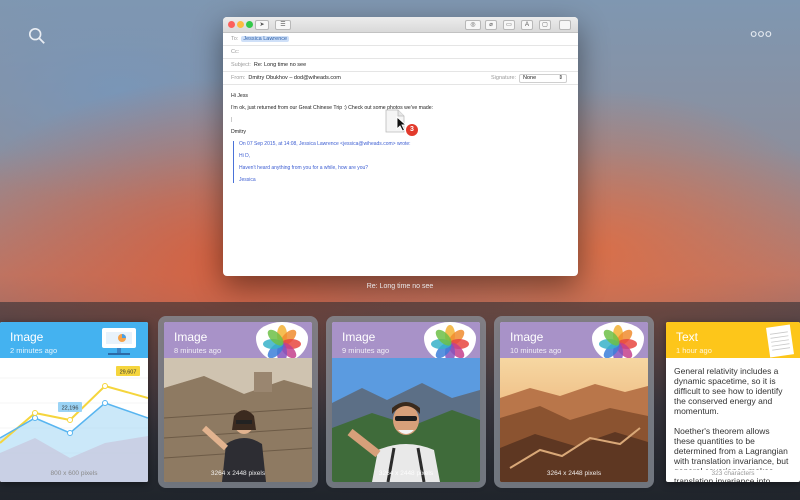 This screenshot has width=800, height=500. Describe the element at coordinates (249, 24) in the screenshot. I see `zoom-button` at that location.